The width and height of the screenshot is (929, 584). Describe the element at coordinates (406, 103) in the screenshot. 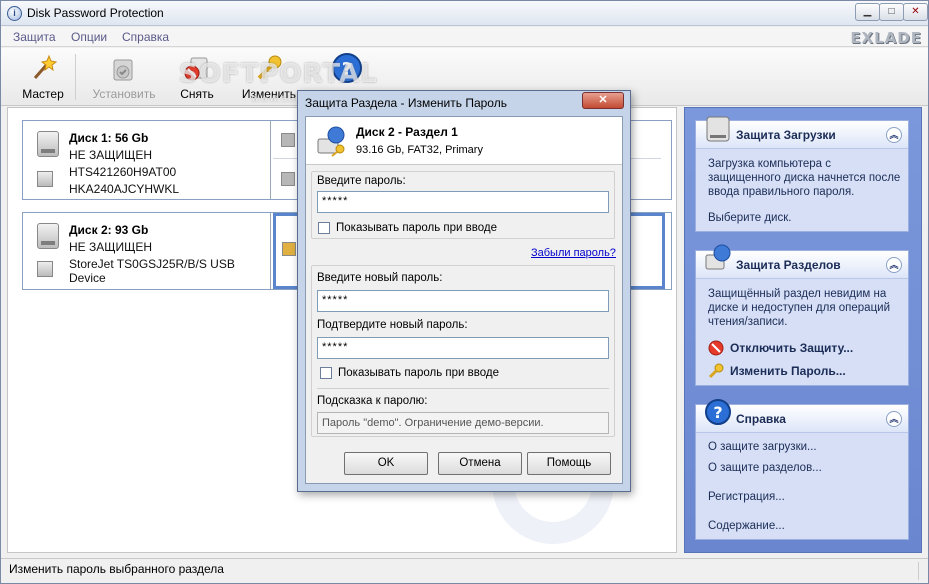

I see `dialog-title: Защита Раздела - Изменить Пароль` at that location.